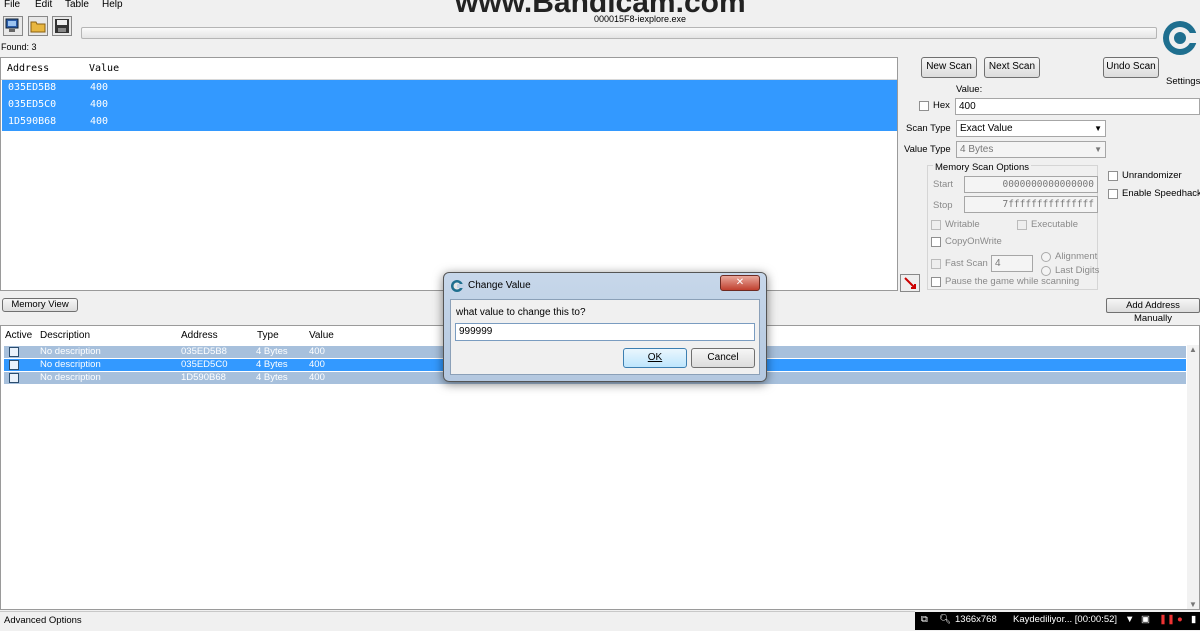 The height and width of the screenshot is (631, 1200). I want to click on dropdown-icon: ▼, so click(1129, 619).